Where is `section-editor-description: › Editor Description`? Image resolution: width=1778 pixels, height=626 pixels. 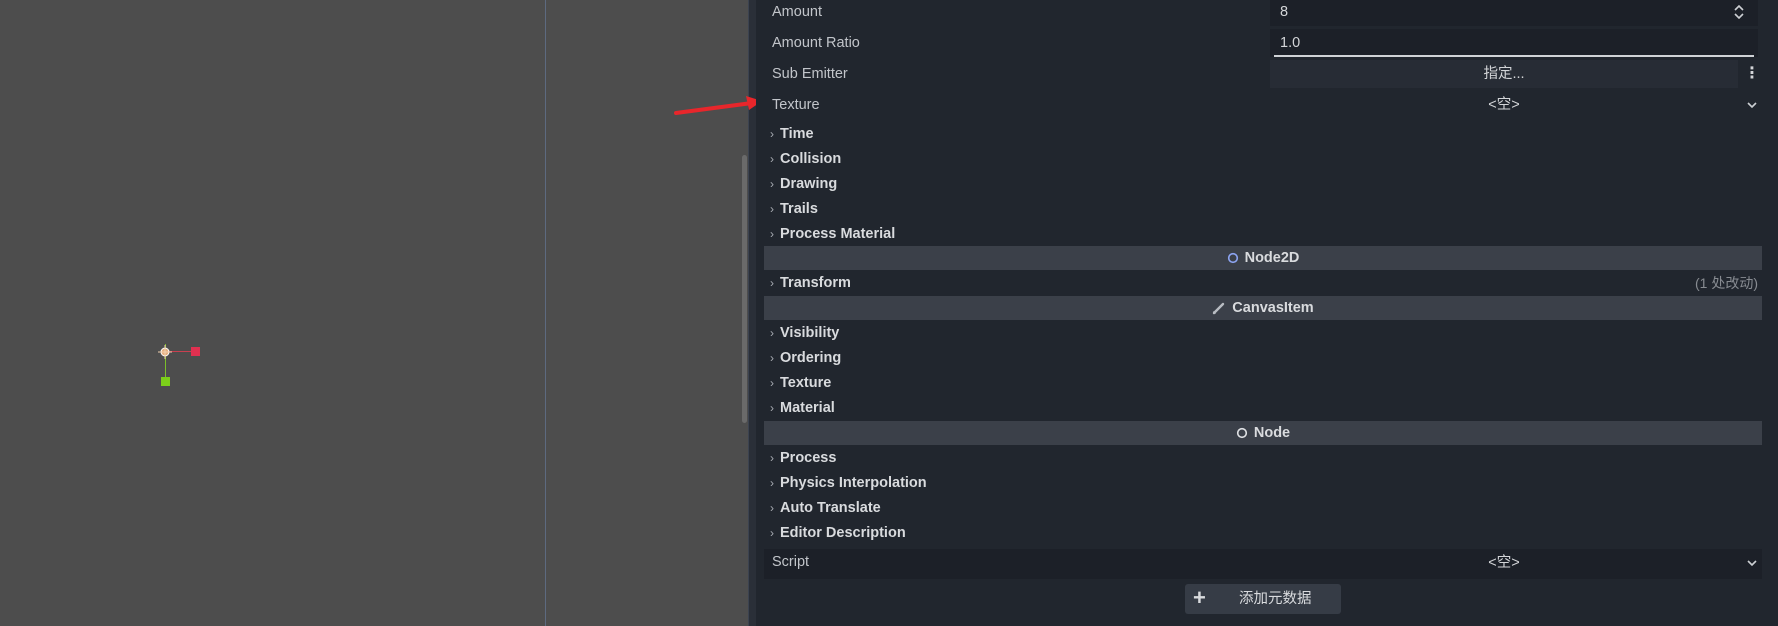 section-editor-description: › Editor Description is located at coordinates (1263, 533).